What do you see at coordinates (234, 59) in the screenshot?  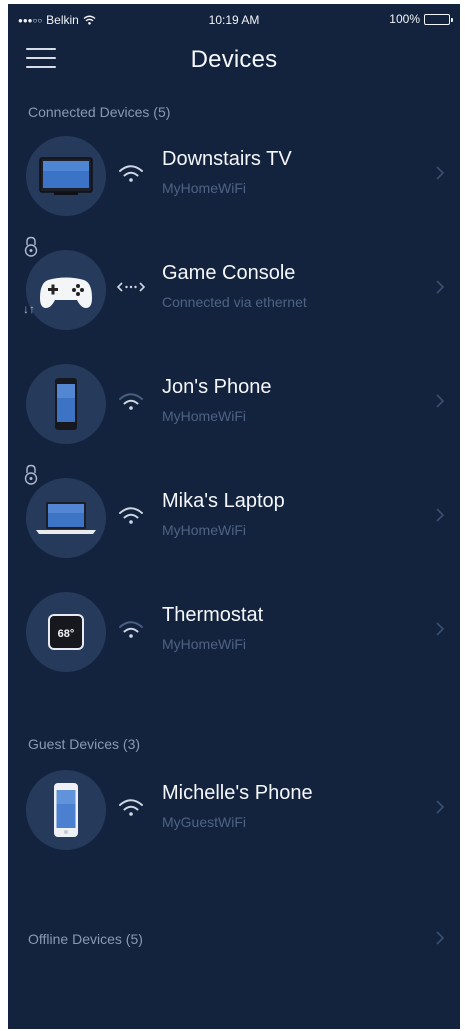 I see `page-title: Devices` at bounding box center [234, 59].